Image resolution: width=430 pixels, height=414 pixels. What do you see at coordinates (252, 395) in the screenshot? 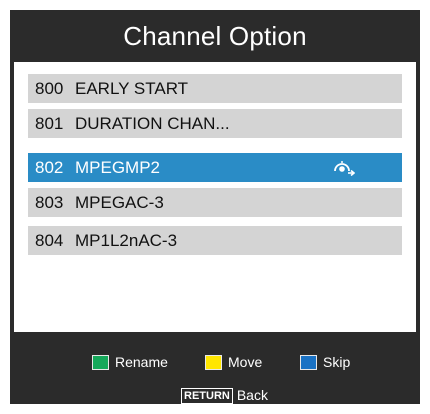
I see `back-label: Back` at bounding box center [252, 395].